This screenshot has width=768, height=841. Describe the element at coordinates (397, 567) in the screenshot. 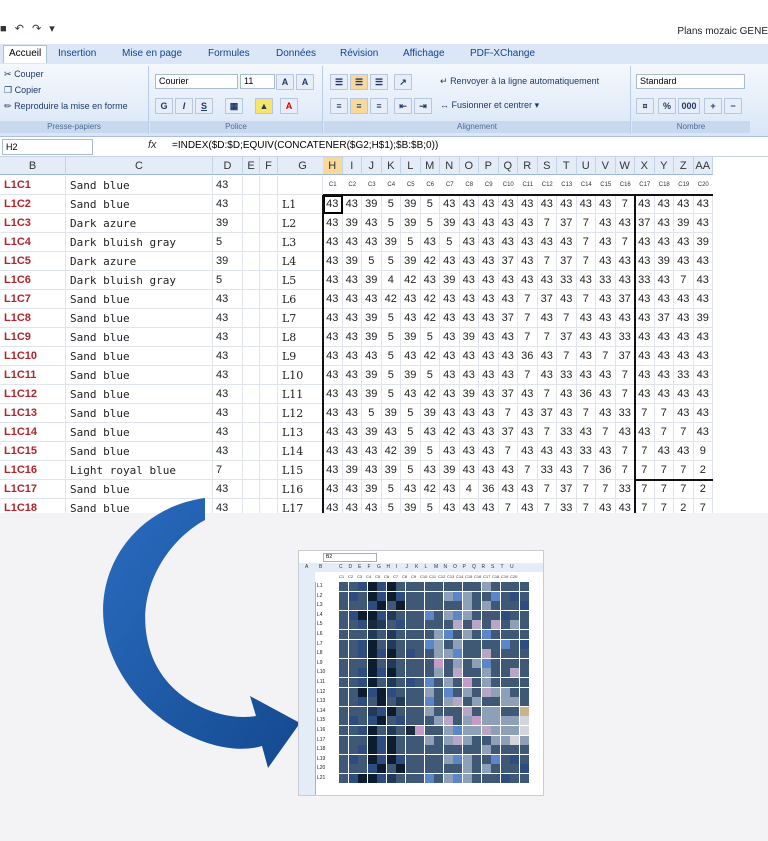

I see `mini-column-header: I` at that location.